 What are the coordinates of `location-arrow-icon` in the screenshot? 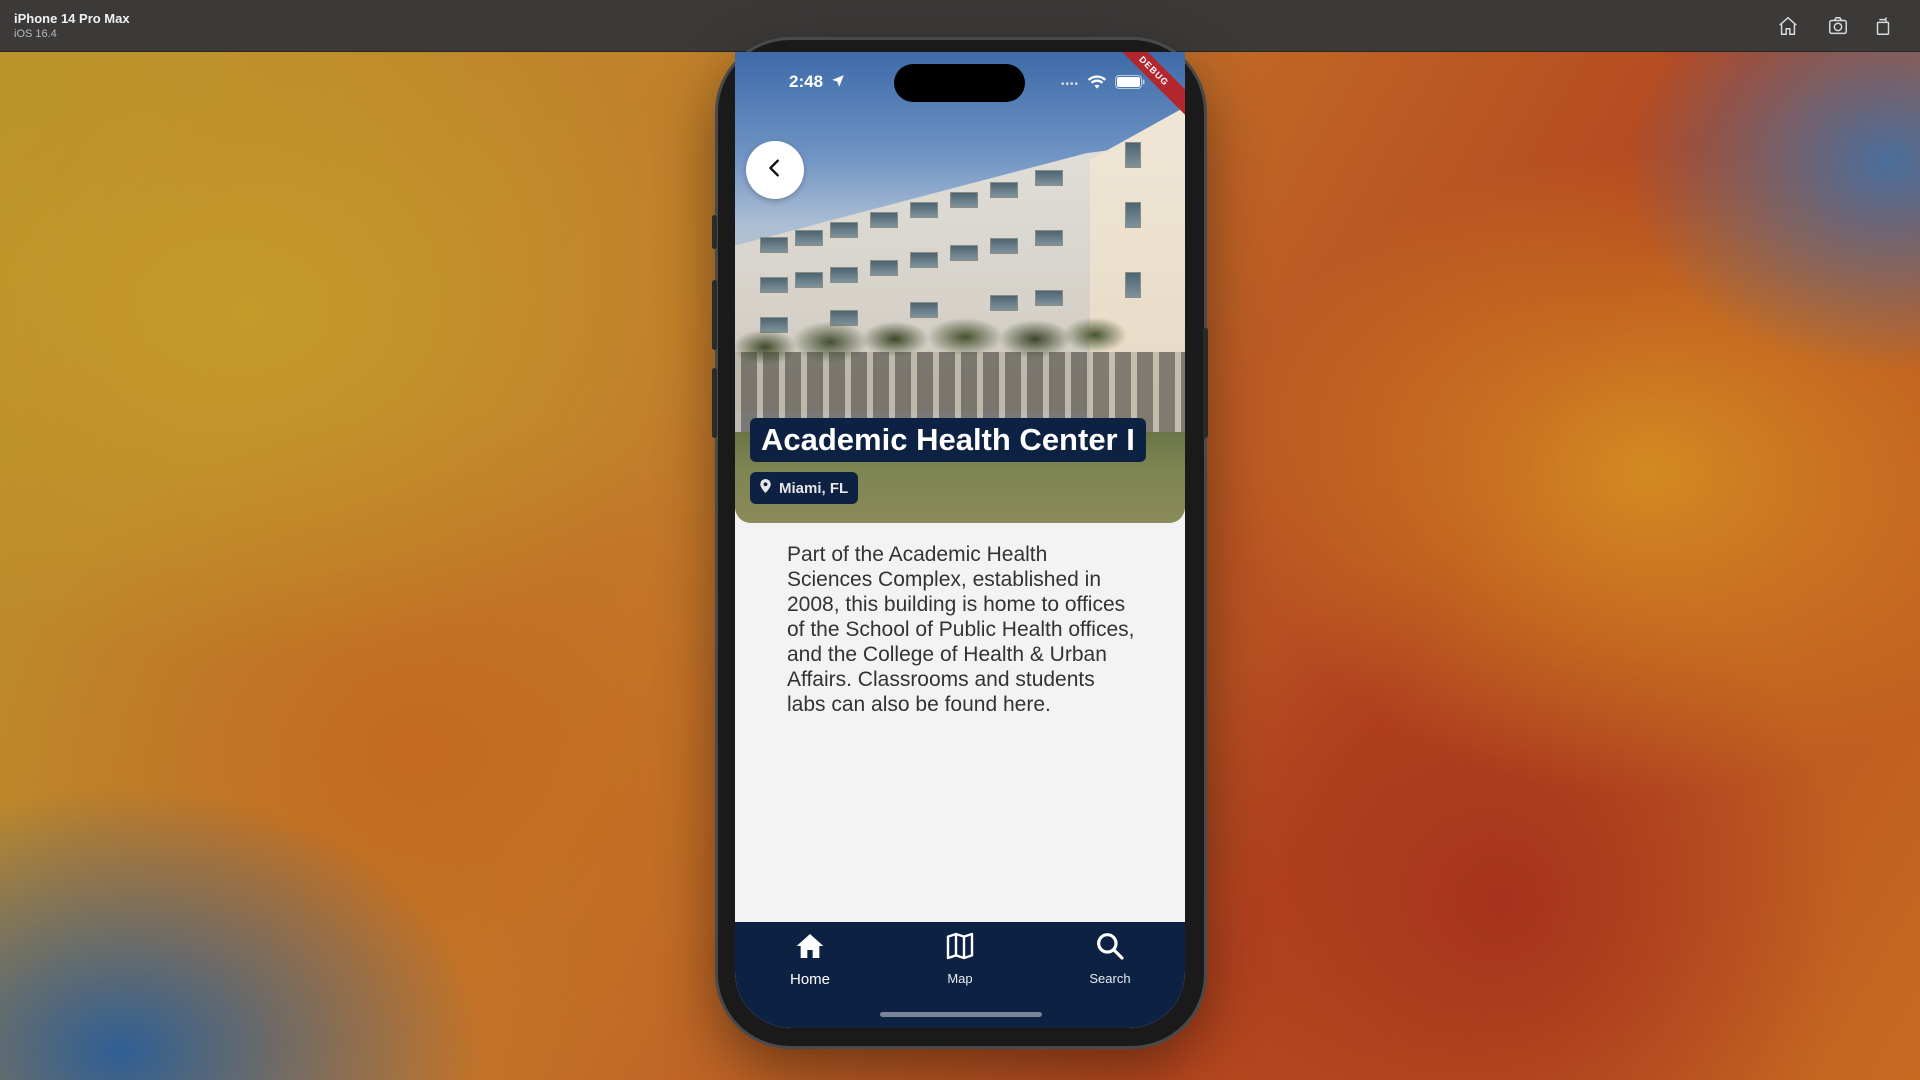 It's located at (838, 83).